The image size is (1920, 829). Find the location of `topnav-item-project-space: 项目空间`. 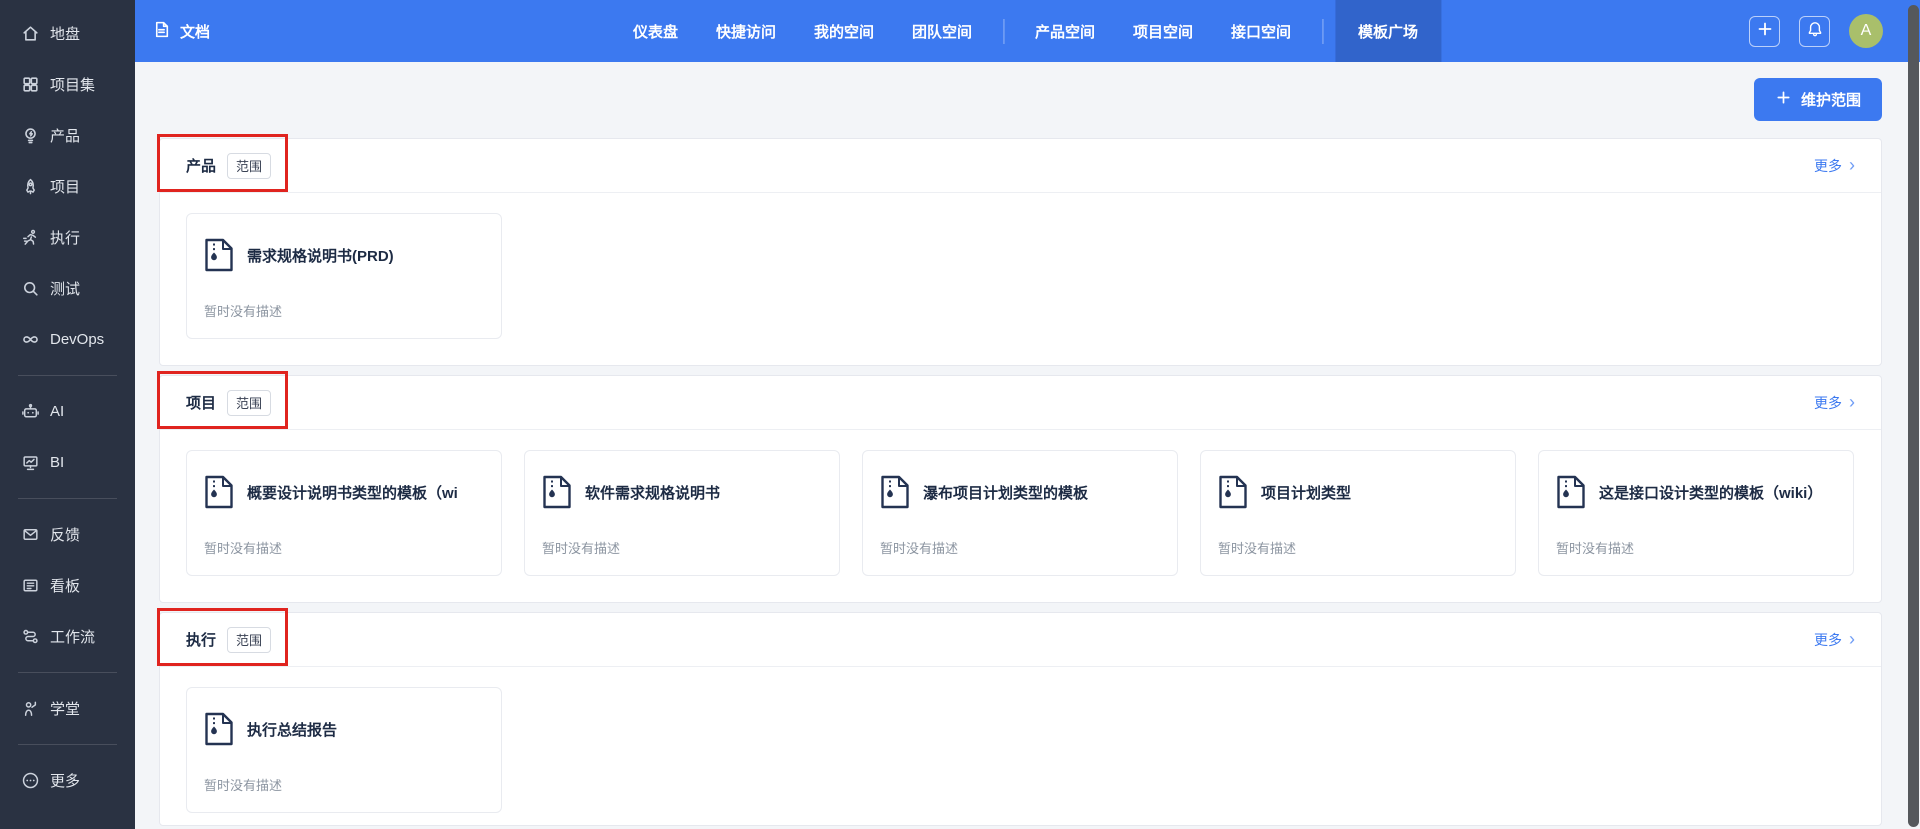

topnav-item-project-space: 项目空间 is located at coordinates (1163, 31).